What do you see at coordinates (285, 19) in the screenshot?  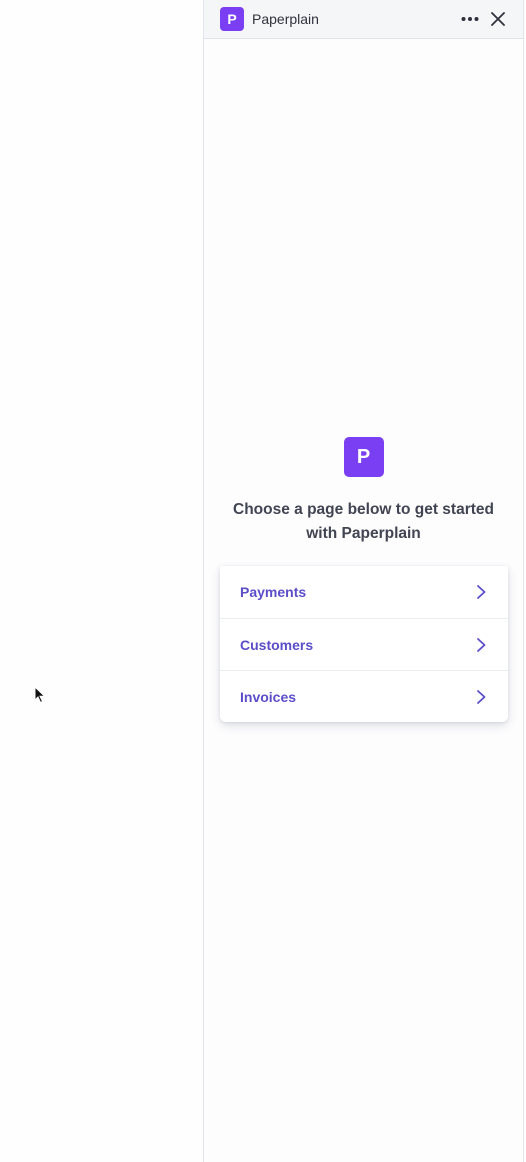 I see `app-name: Paperplain` at bounding box center [285, 19].